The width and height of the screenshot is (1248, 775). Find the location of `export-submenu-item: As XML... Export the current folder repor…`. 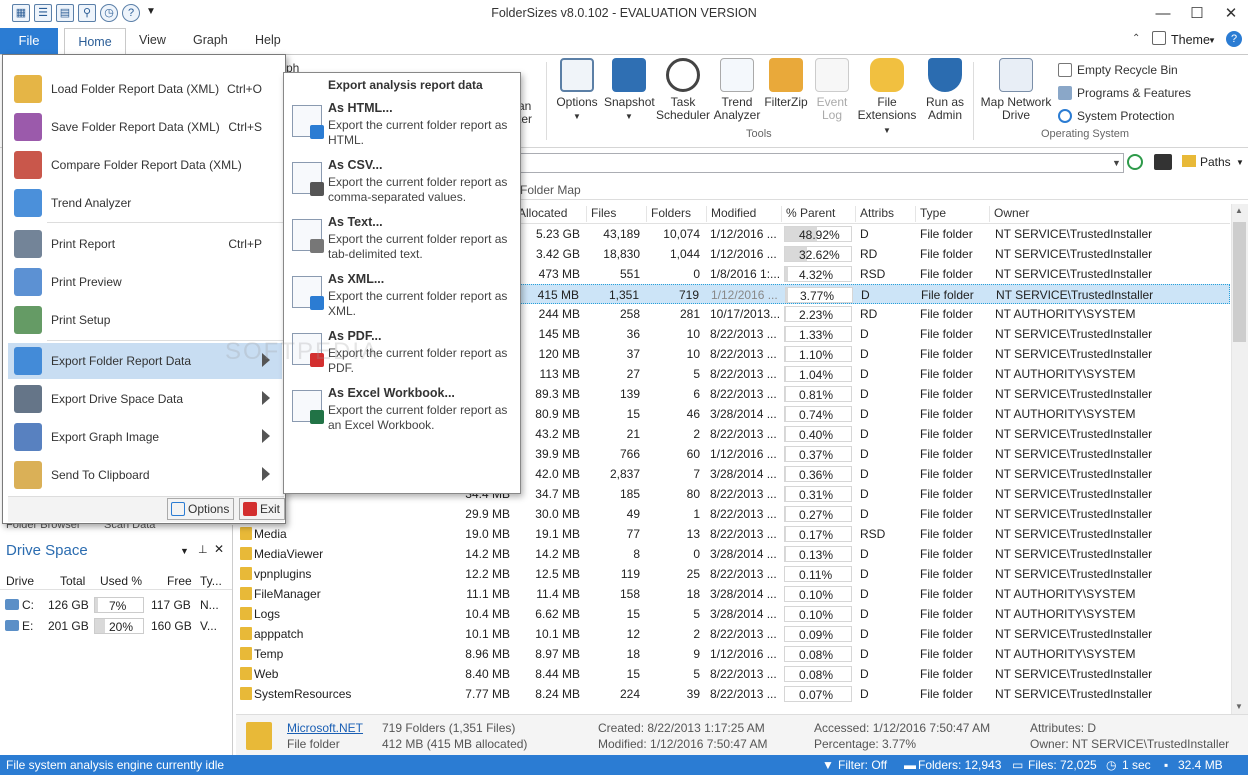

export-submenu-item: As XML... Export the current folder repor… is located at coordinates (402, 298).